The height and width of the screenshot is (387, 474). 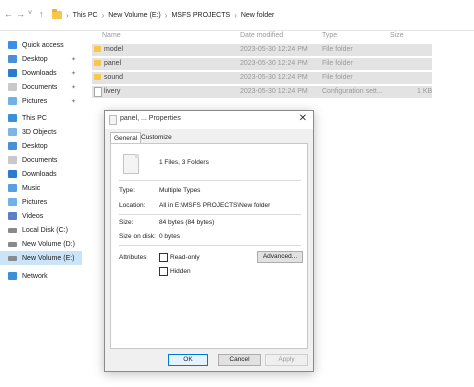 I want to click on sidebar-item-quick-access: Quick access, so click(x=41, y=45).